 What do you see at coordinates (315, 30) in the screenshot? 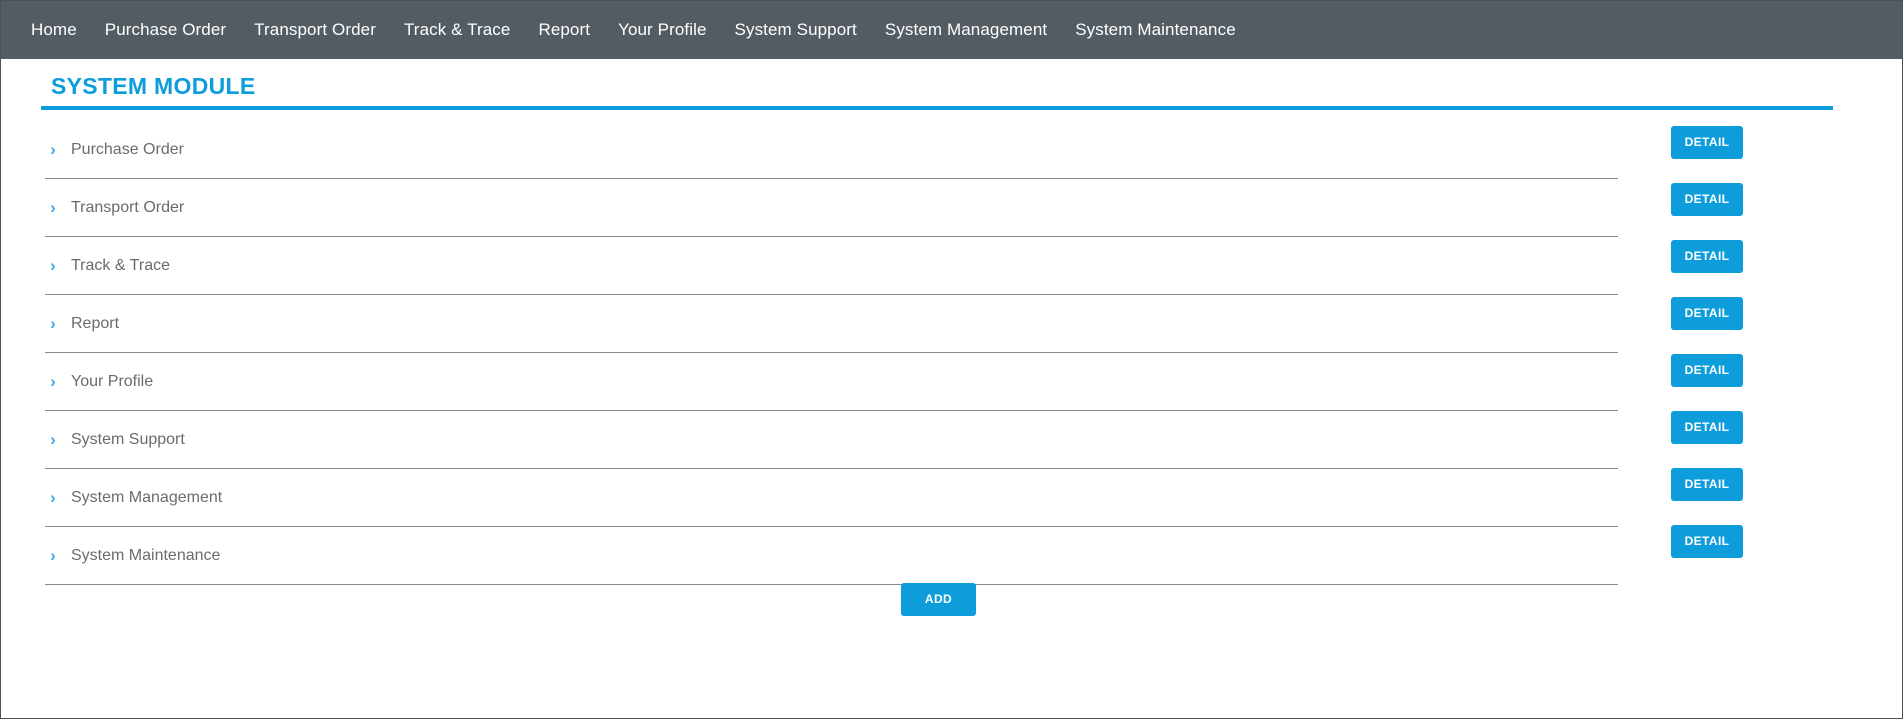
I see `nav-item-transport-order: Transport Order` at bounding box center [315, 30].